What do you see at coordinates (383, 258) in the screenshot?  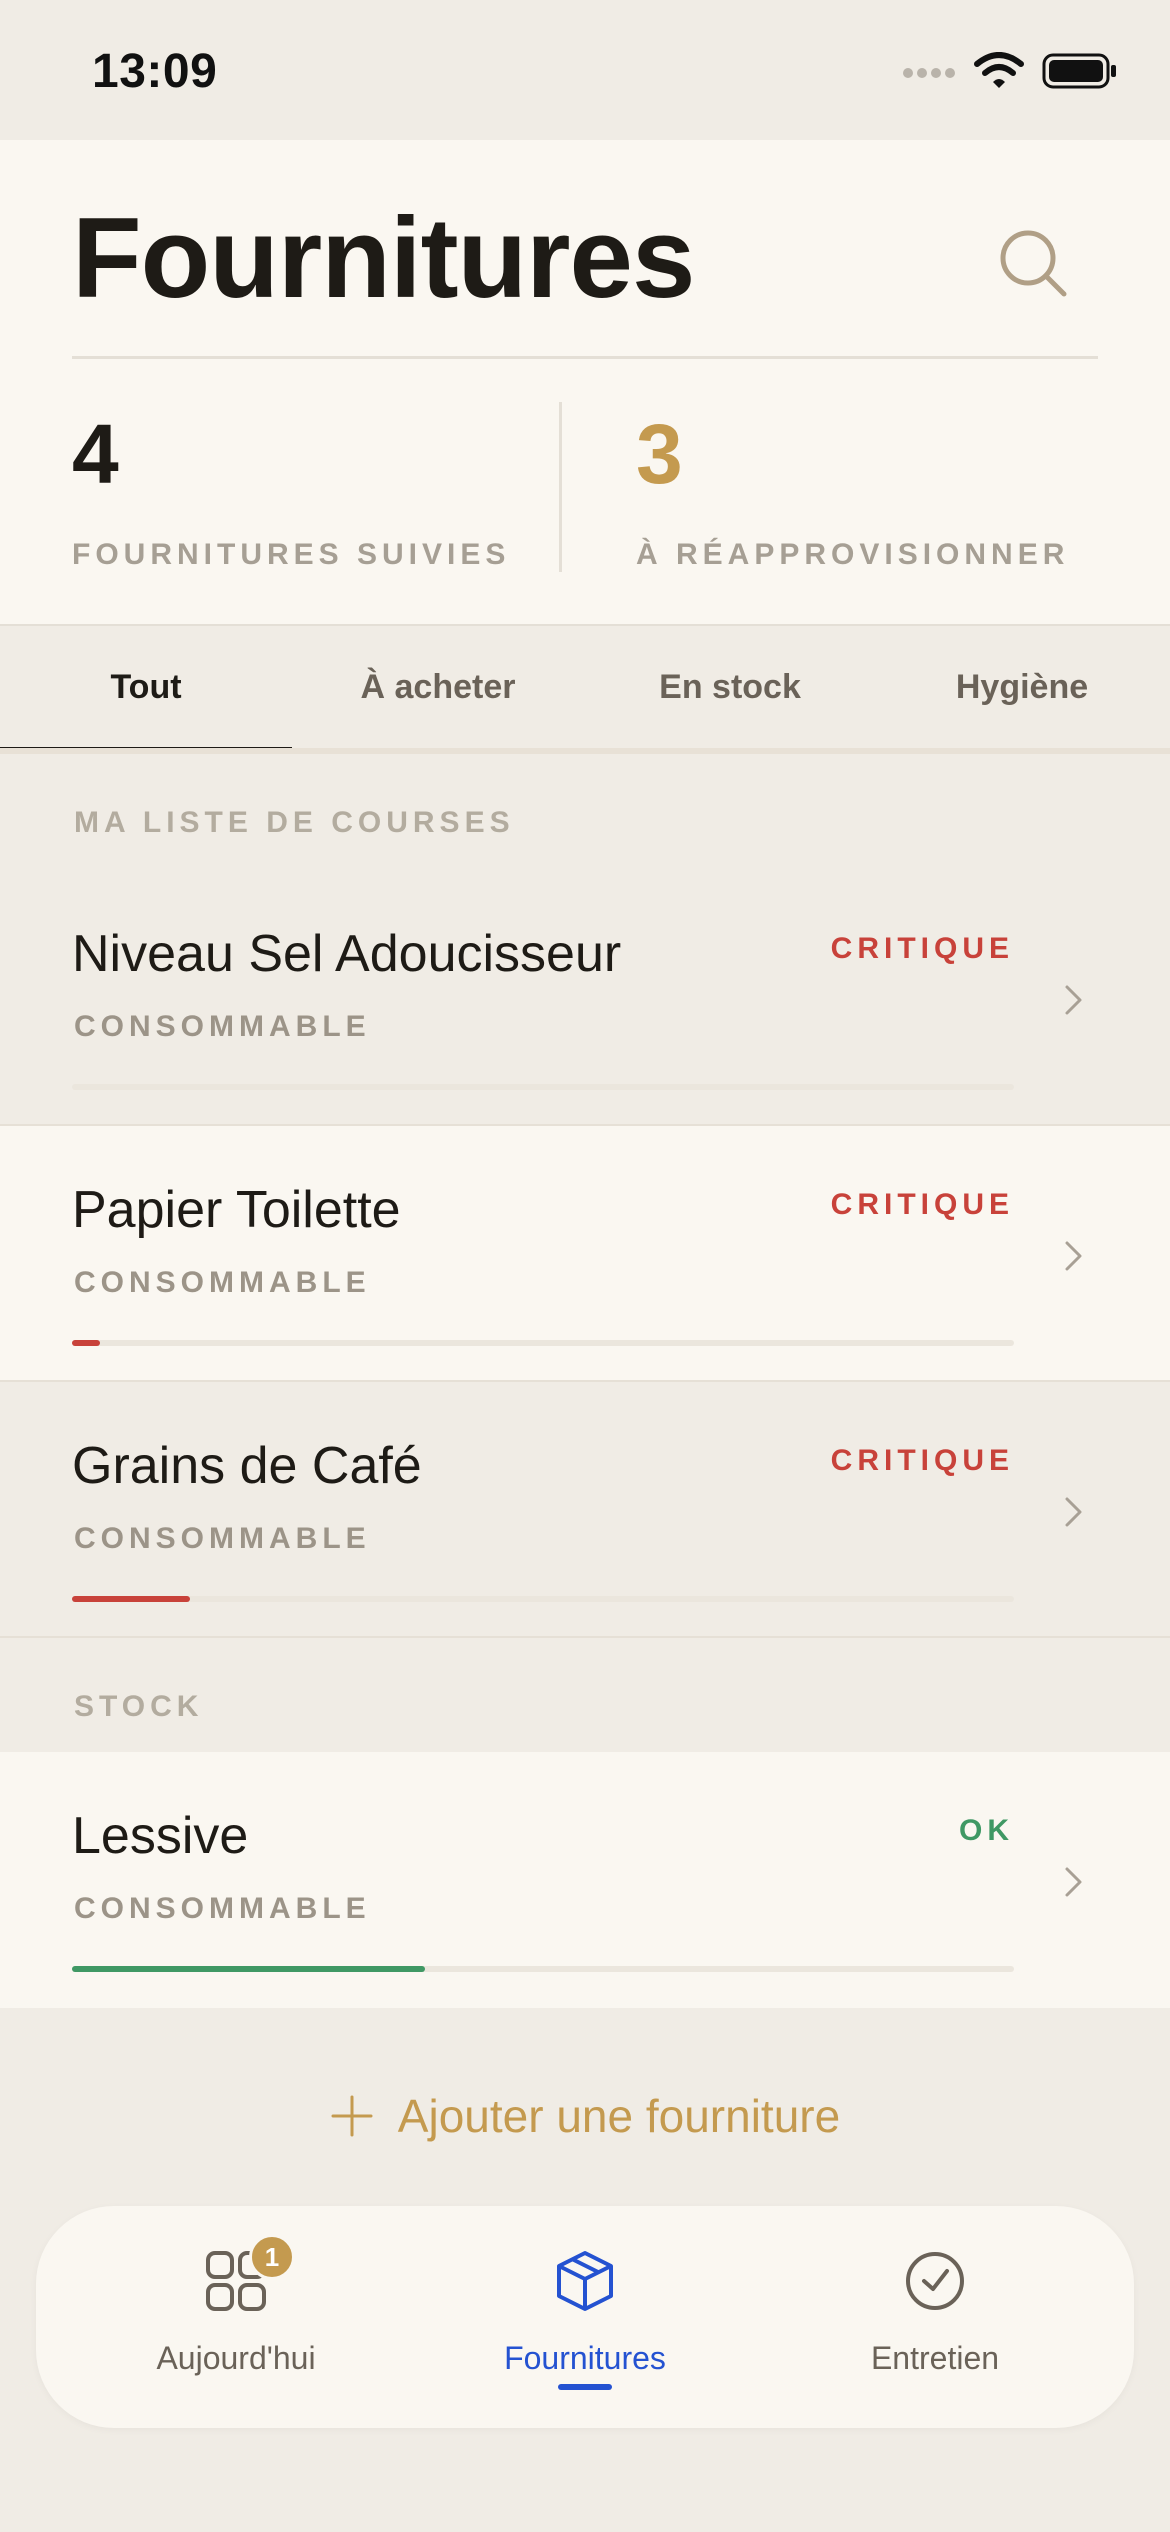 I see `page-title: Fournitures` at bounding box center [383, 258].